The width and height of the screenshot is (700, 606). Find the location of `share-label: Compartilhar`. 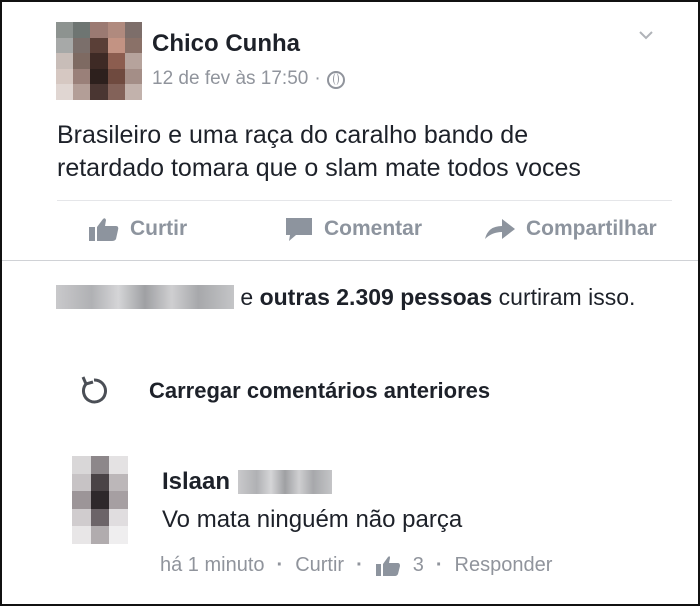

share-label: Compartilhar is located at coordinates (591, 228).